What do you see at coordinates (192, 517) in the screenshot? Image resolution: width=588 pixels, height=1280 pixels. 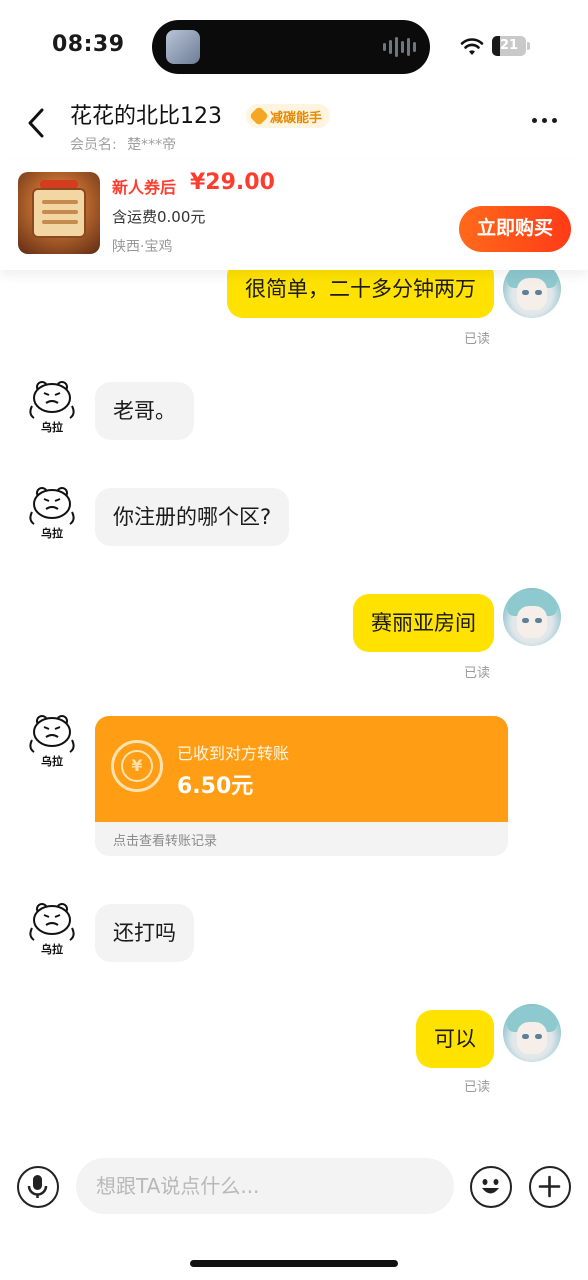 I see `message-bubble-other: 你注册的哪个区?` at bounding box center [192, 517].